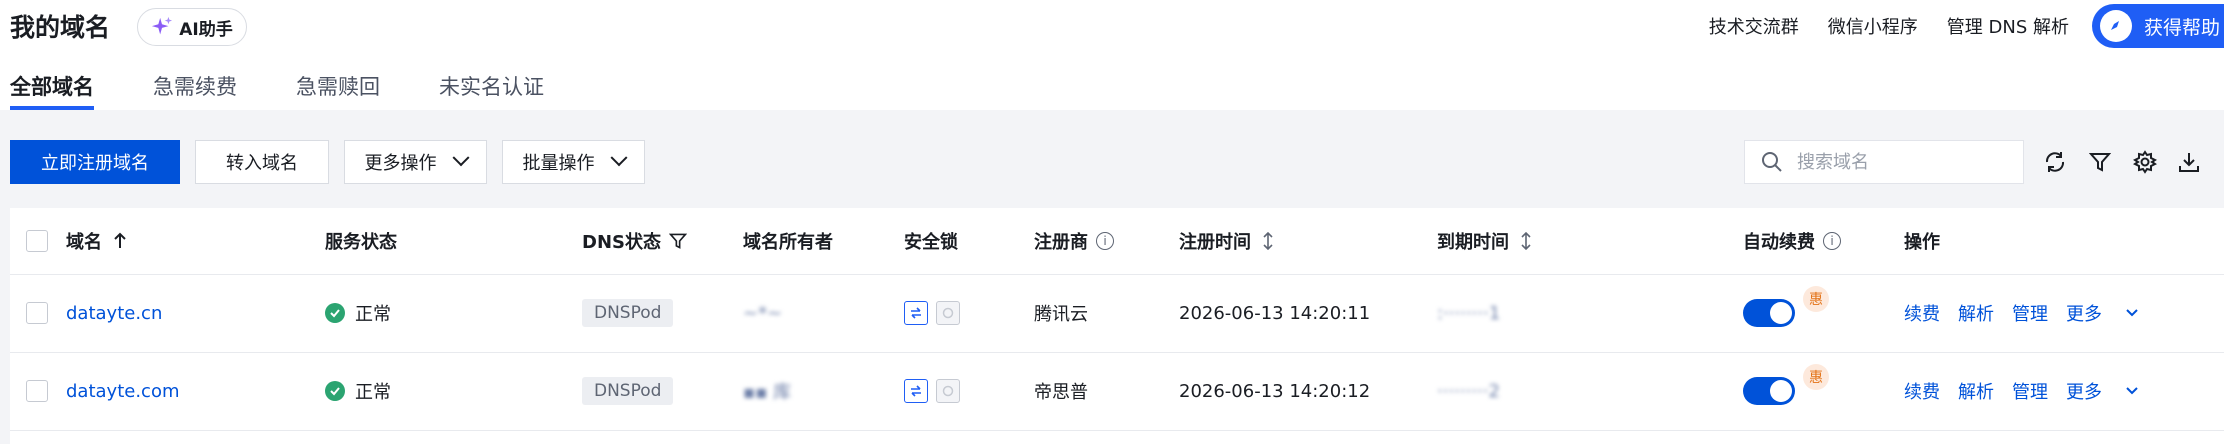 The height and width of the screenshot is (444, 2224). Describe the element at coordinates (2008, 28) in the screenshot. I see `manage-dns-link: 管理 DNS 解析` at that location.